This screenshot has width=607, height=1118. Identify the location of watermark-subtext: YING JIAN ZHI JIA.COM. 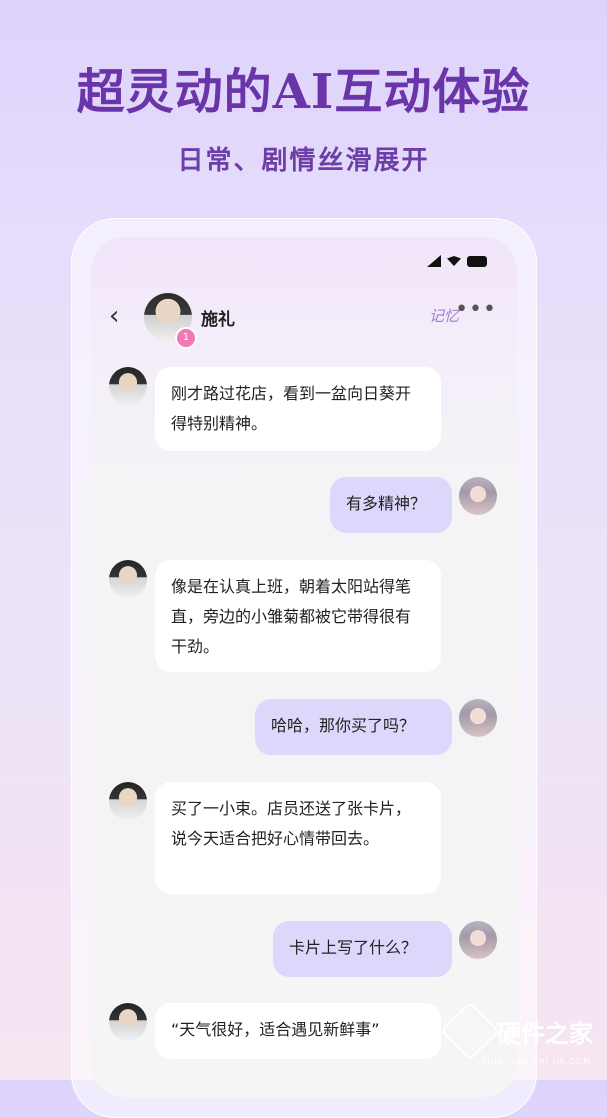
(536, 1061).